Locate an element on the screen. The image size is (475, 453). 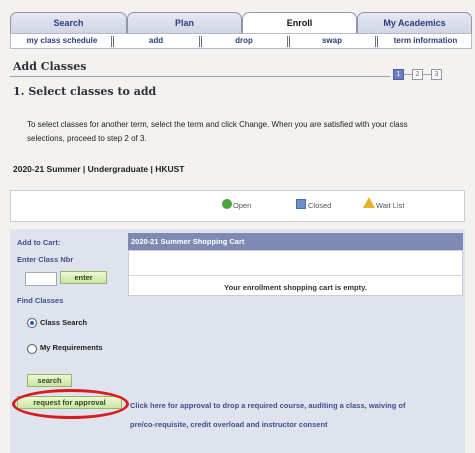
class-search-label: Class Search is located at coordinates (64, 322).